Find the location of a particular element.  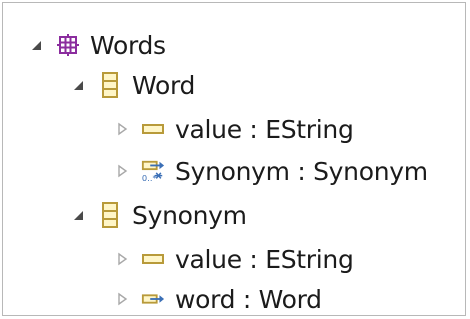

tree-item-label: Word is located at coordinates (164, 85).